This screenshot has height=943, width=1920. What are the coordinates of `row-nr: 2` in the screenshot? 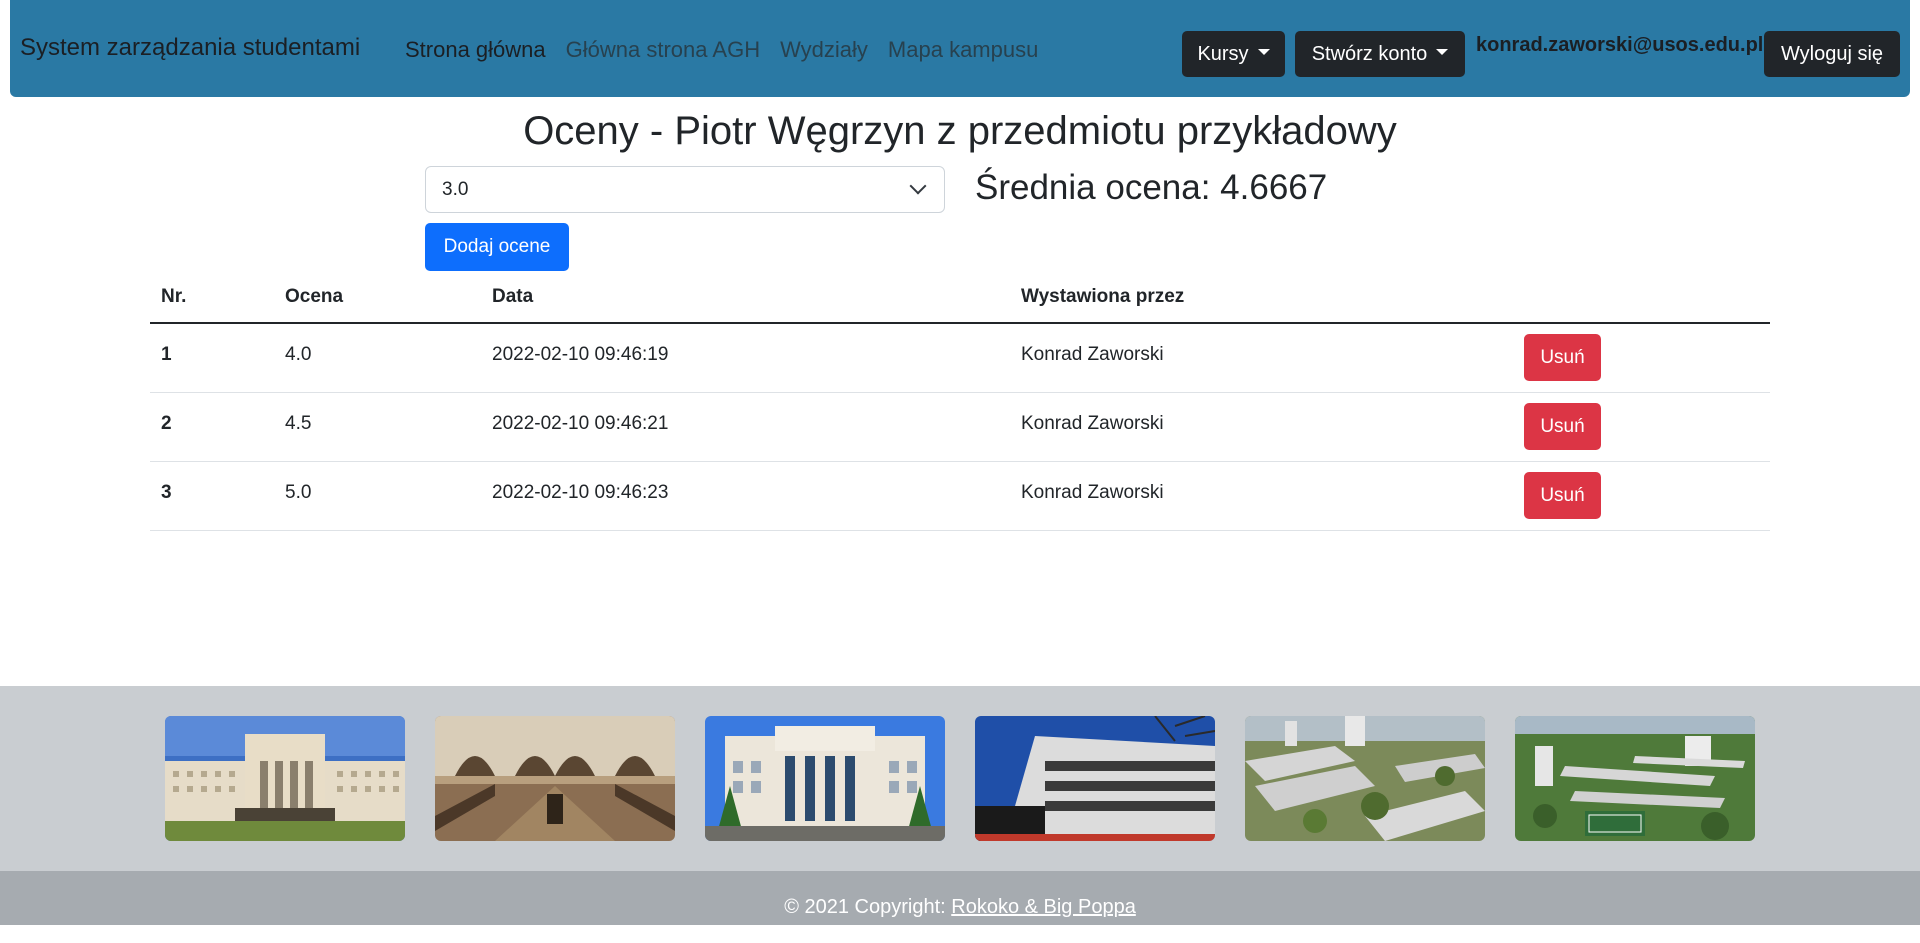 It's located at (166, 423).